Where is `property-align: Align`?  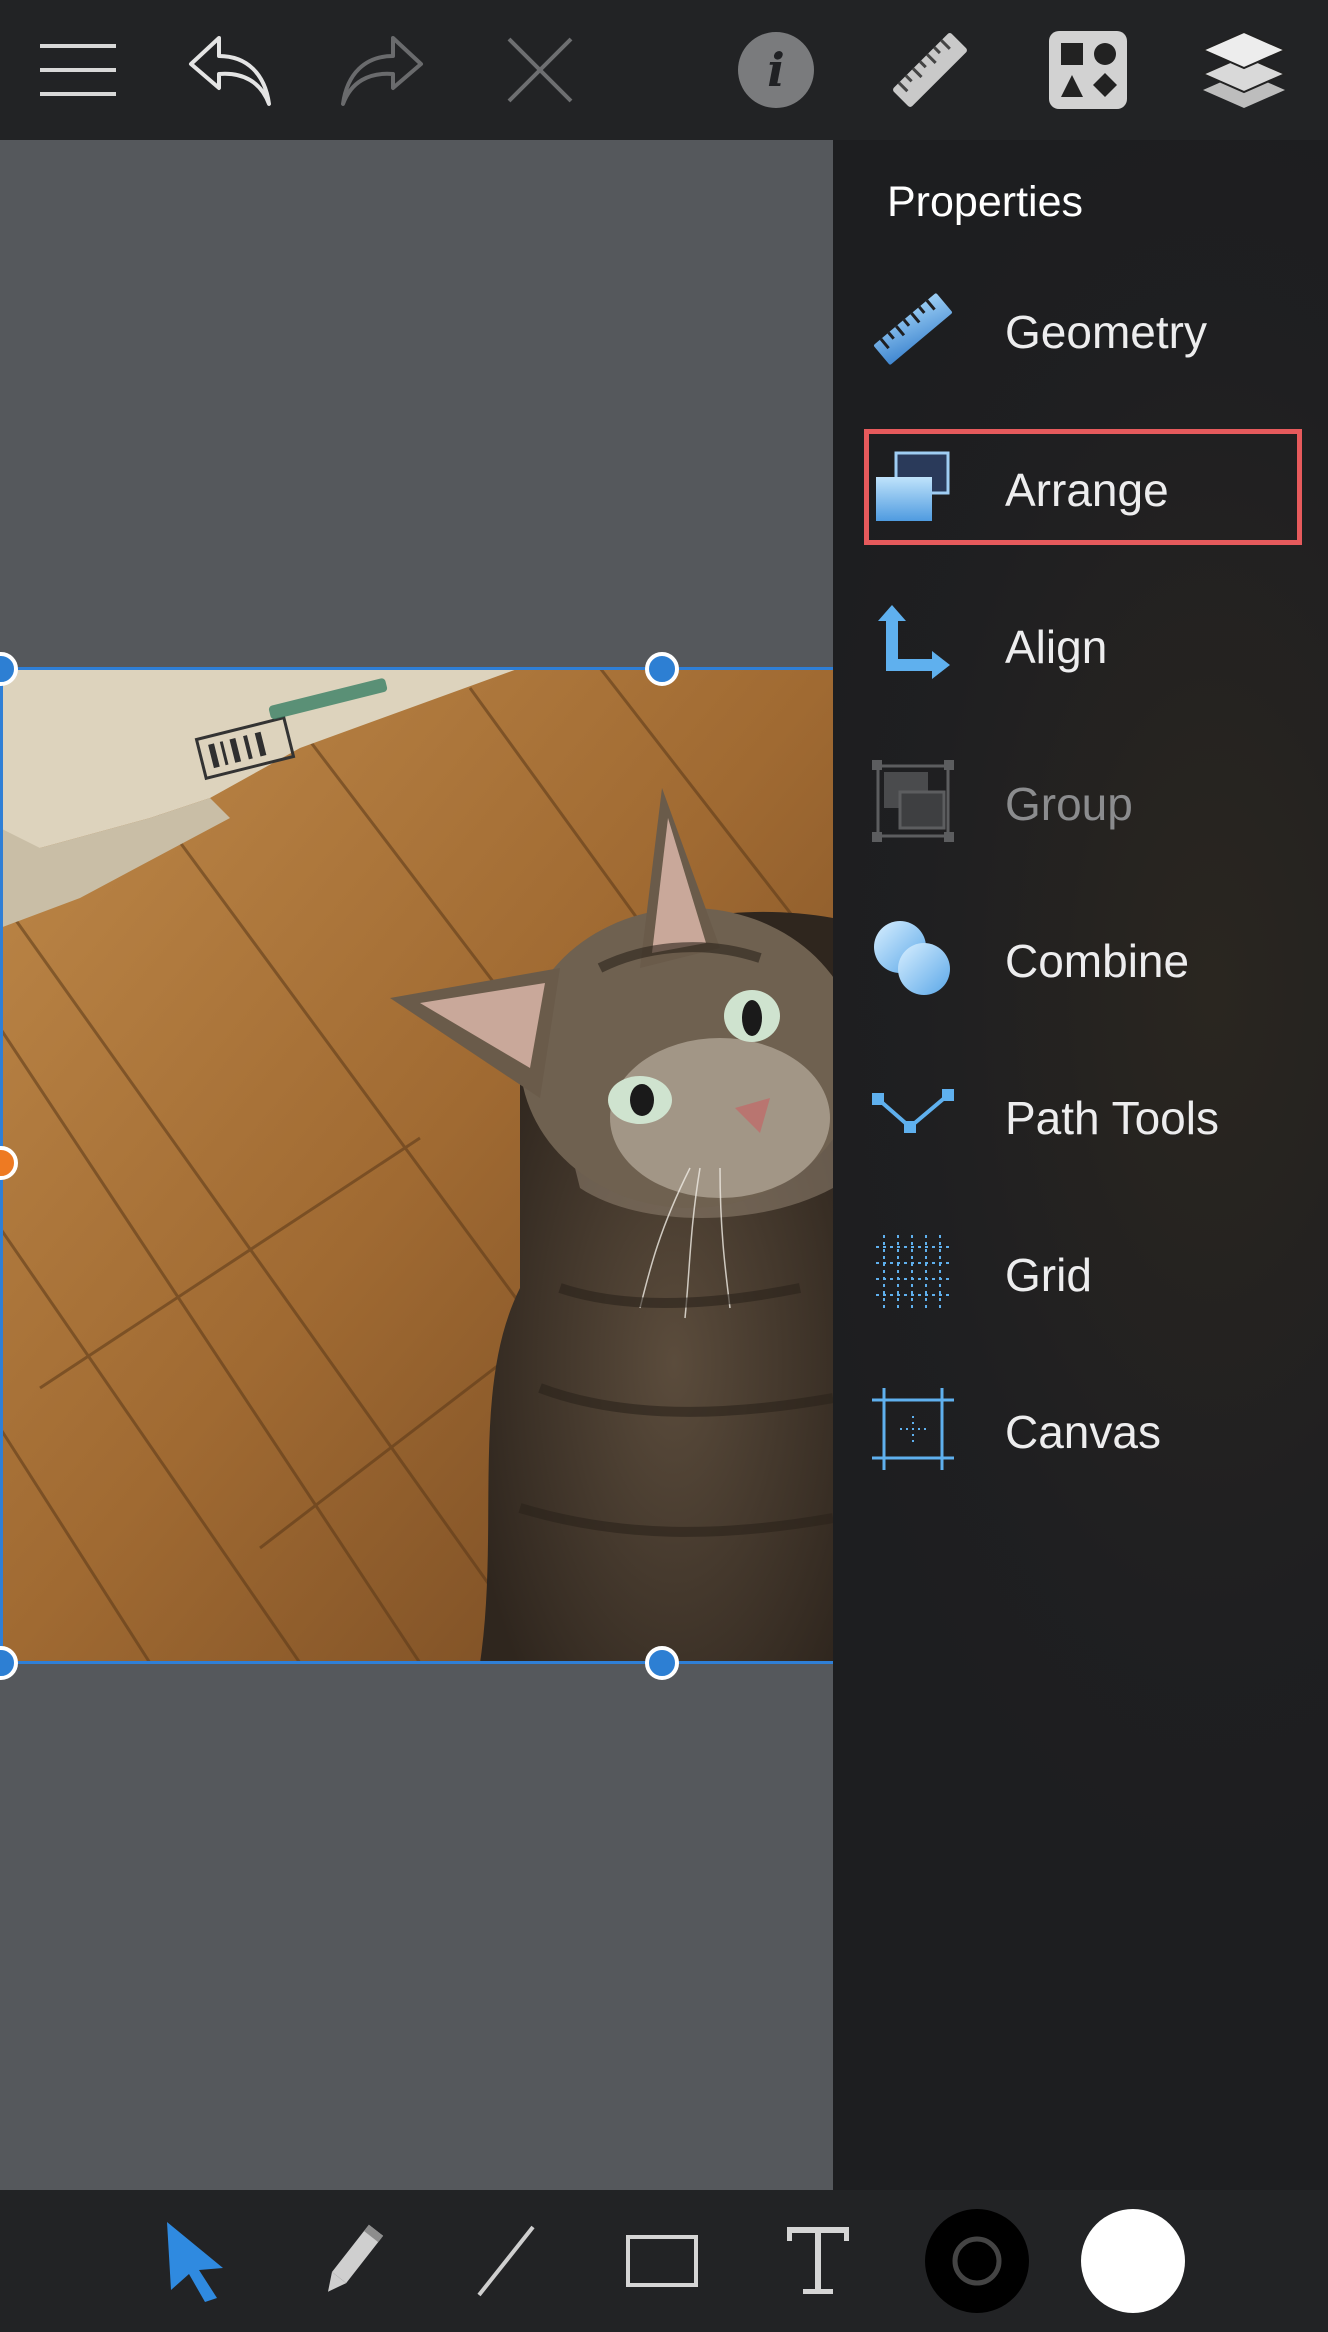 property-align: Align is located at coordinates (1083, 644).